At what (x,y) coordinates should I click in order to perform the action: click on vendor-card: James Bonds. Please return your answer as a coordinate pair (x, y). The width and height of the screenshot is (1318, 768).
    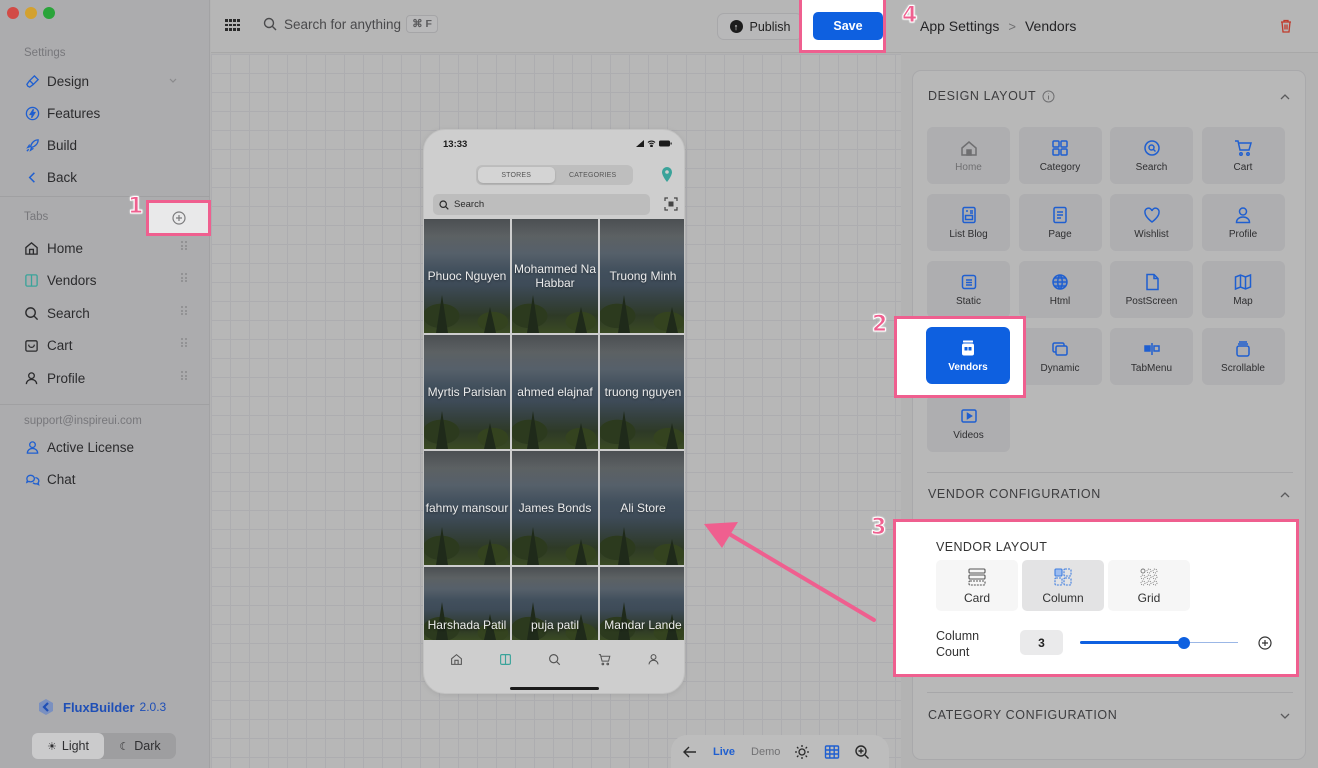
    Looking at the image, I should click on (555, 508).